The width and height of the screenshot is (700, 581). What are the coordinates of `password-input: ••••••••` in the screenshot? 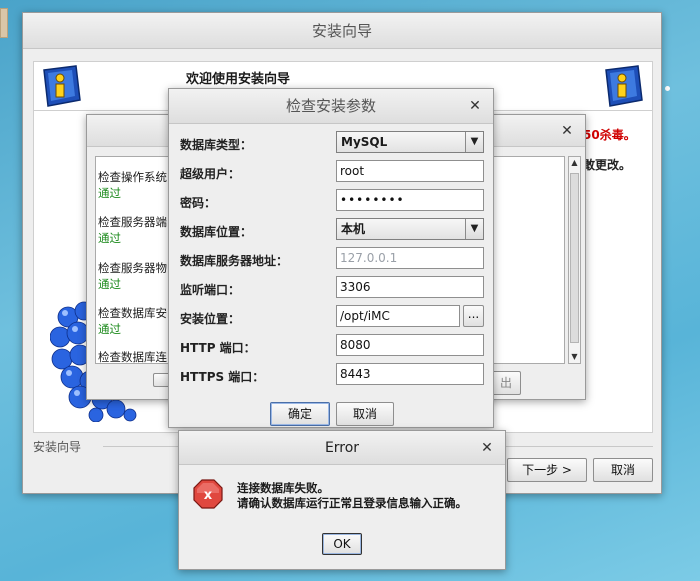 It's located at (410, 200).